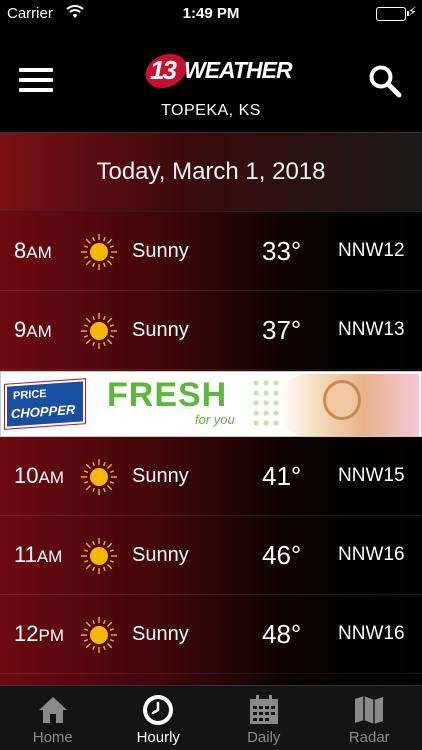  Describe the element at coordinates (282, 476) in the screenshot. I see `temperature-value: 41°` at that location.